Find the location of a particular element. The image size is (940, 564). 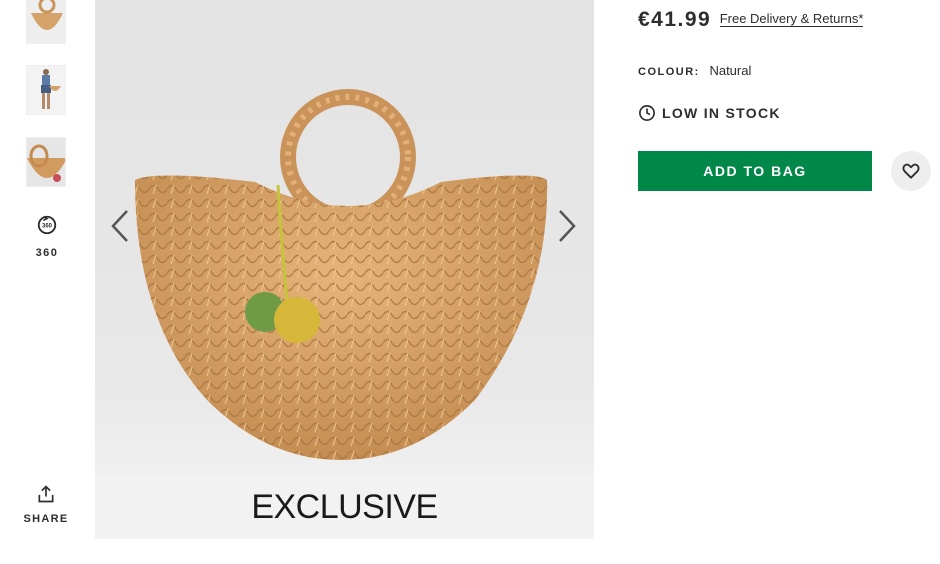

exclusive-banner: EXCLUSIVE is located at coordinates (344, 507).